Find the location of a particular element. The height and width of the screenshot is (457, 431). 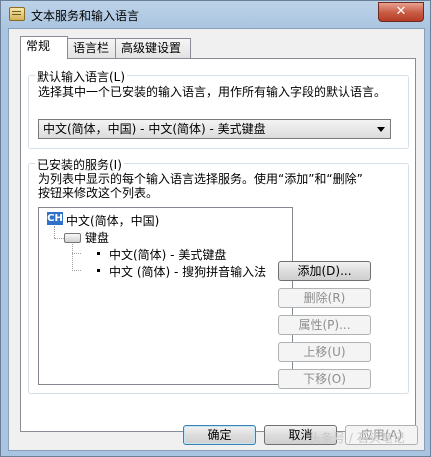

tab-language-bar: 语言栏 is located at coordinates (91, 48).